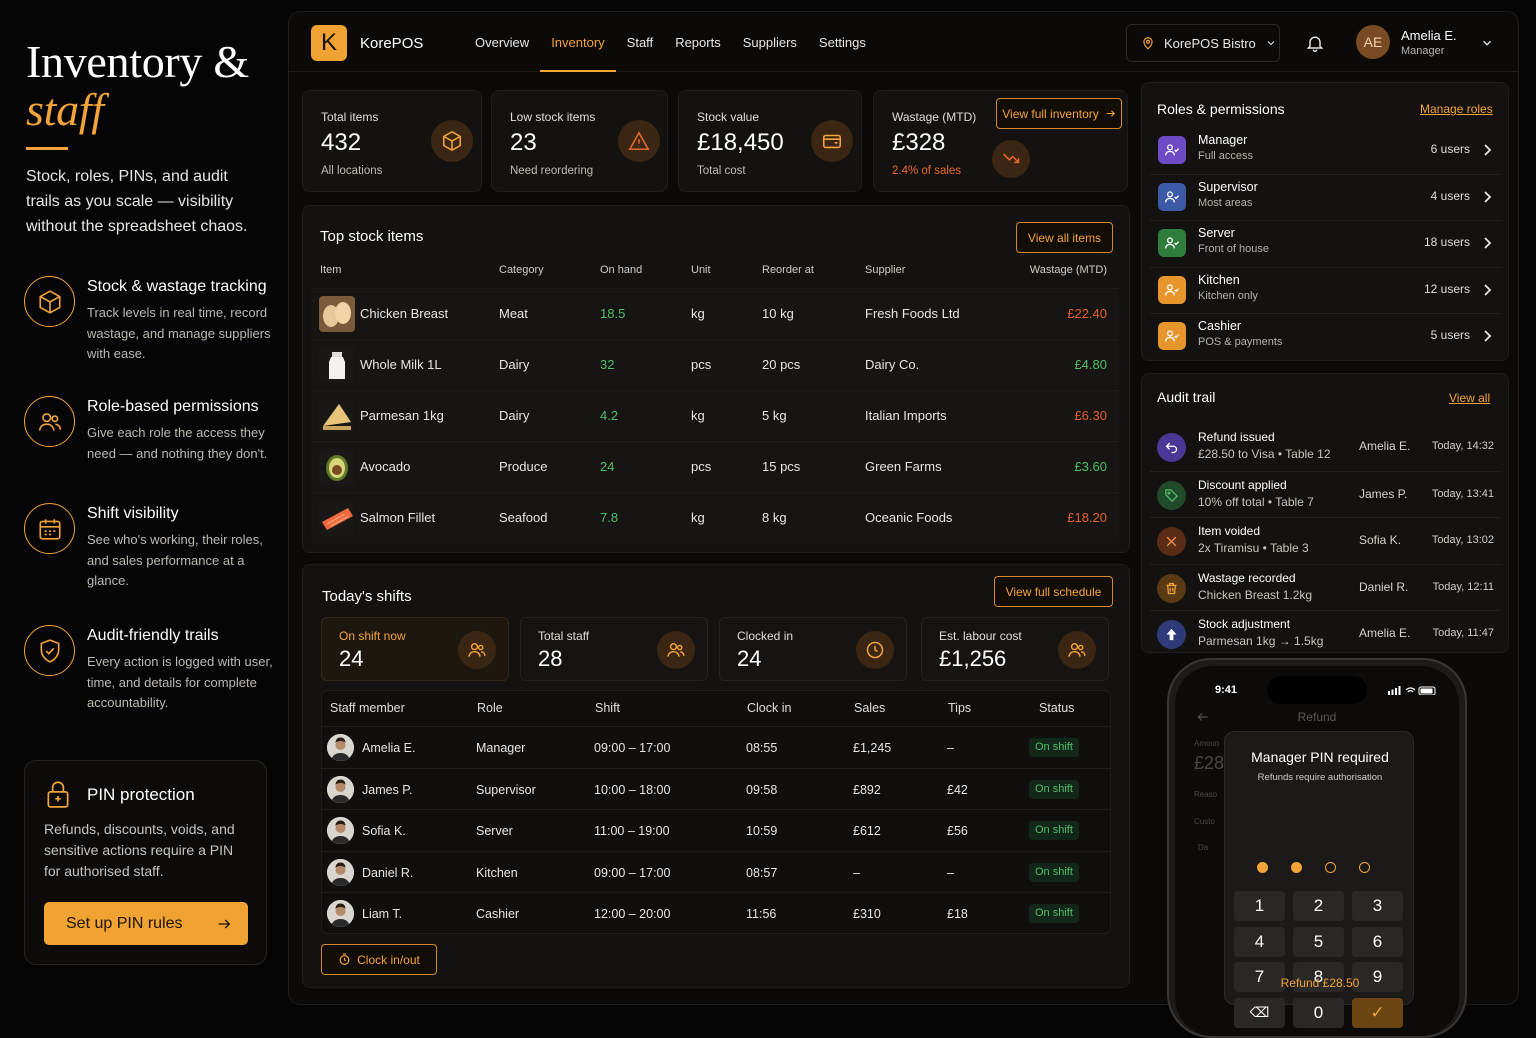 The image size is (1536, 1038). What do you see at coordinates (1377, 941) in the screenshot?
I see `key-6: 6` at bounding box center [1377, 941].